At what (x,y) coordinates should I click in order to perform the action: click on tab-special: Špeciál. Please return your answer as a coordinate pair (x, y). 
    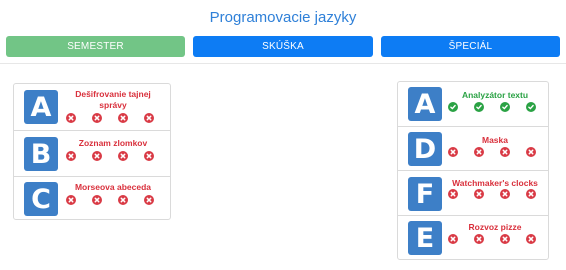
    Looking at the image, I should click on (470, 46).